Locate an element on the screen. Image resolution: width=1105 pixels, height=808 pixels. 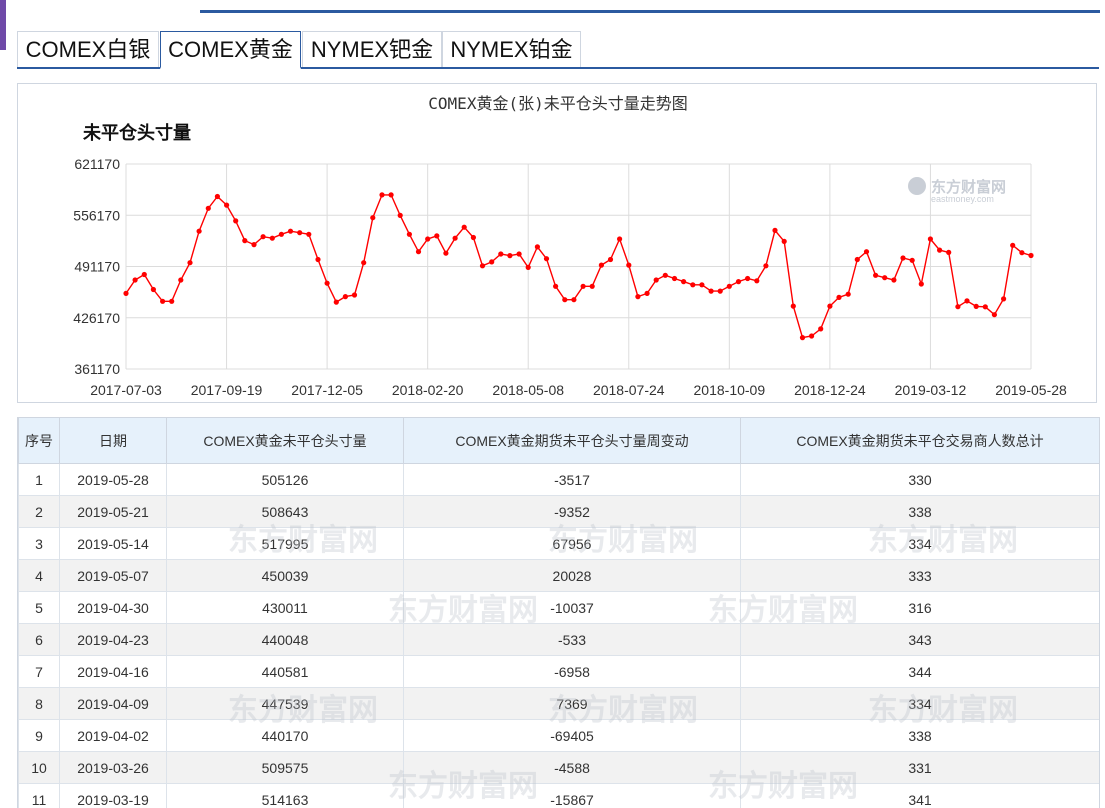
tab-nymex-palladium: NYMEX钯金 is located at coordinates (372, 49).